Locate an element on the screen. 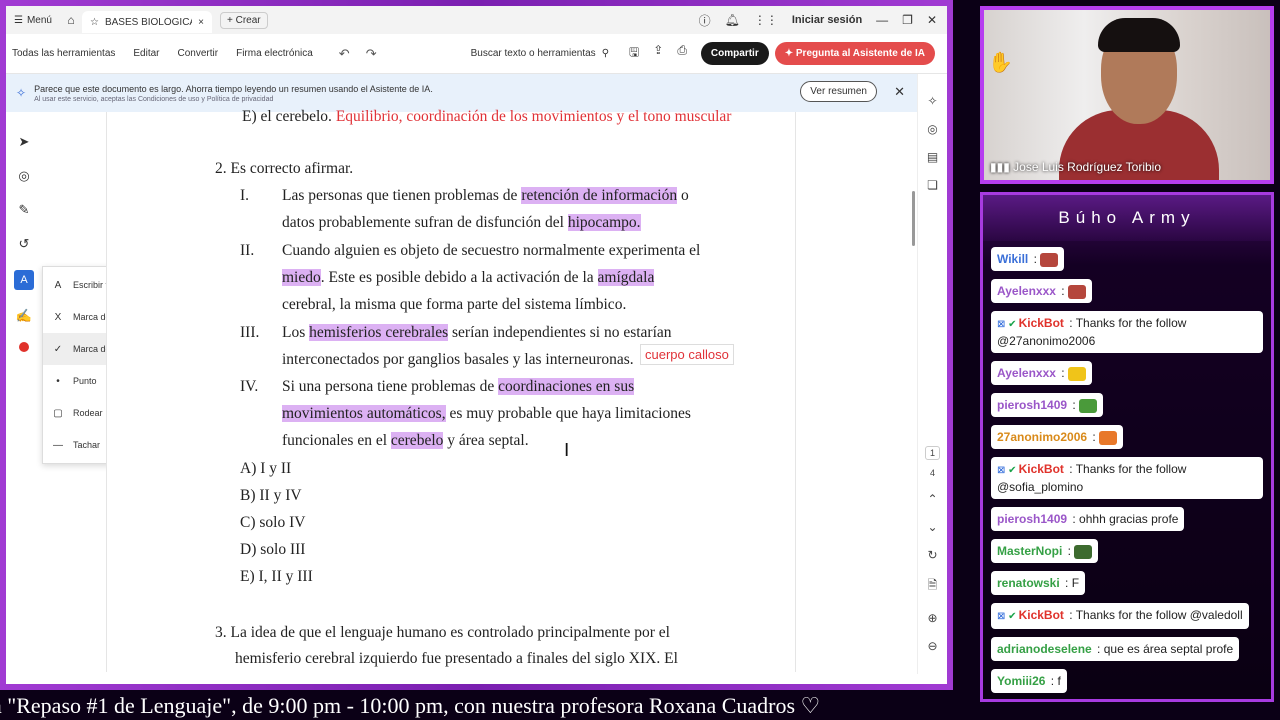  highlight: hipocampo. is located at coordinates (604, 222).